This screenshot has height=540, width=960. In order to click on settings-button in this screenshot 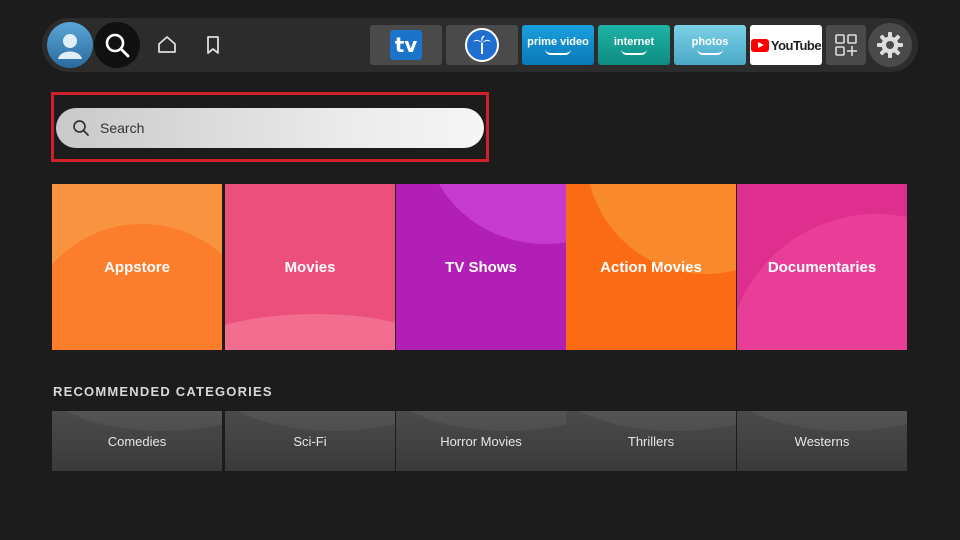, I will do `click(890, 45)`.